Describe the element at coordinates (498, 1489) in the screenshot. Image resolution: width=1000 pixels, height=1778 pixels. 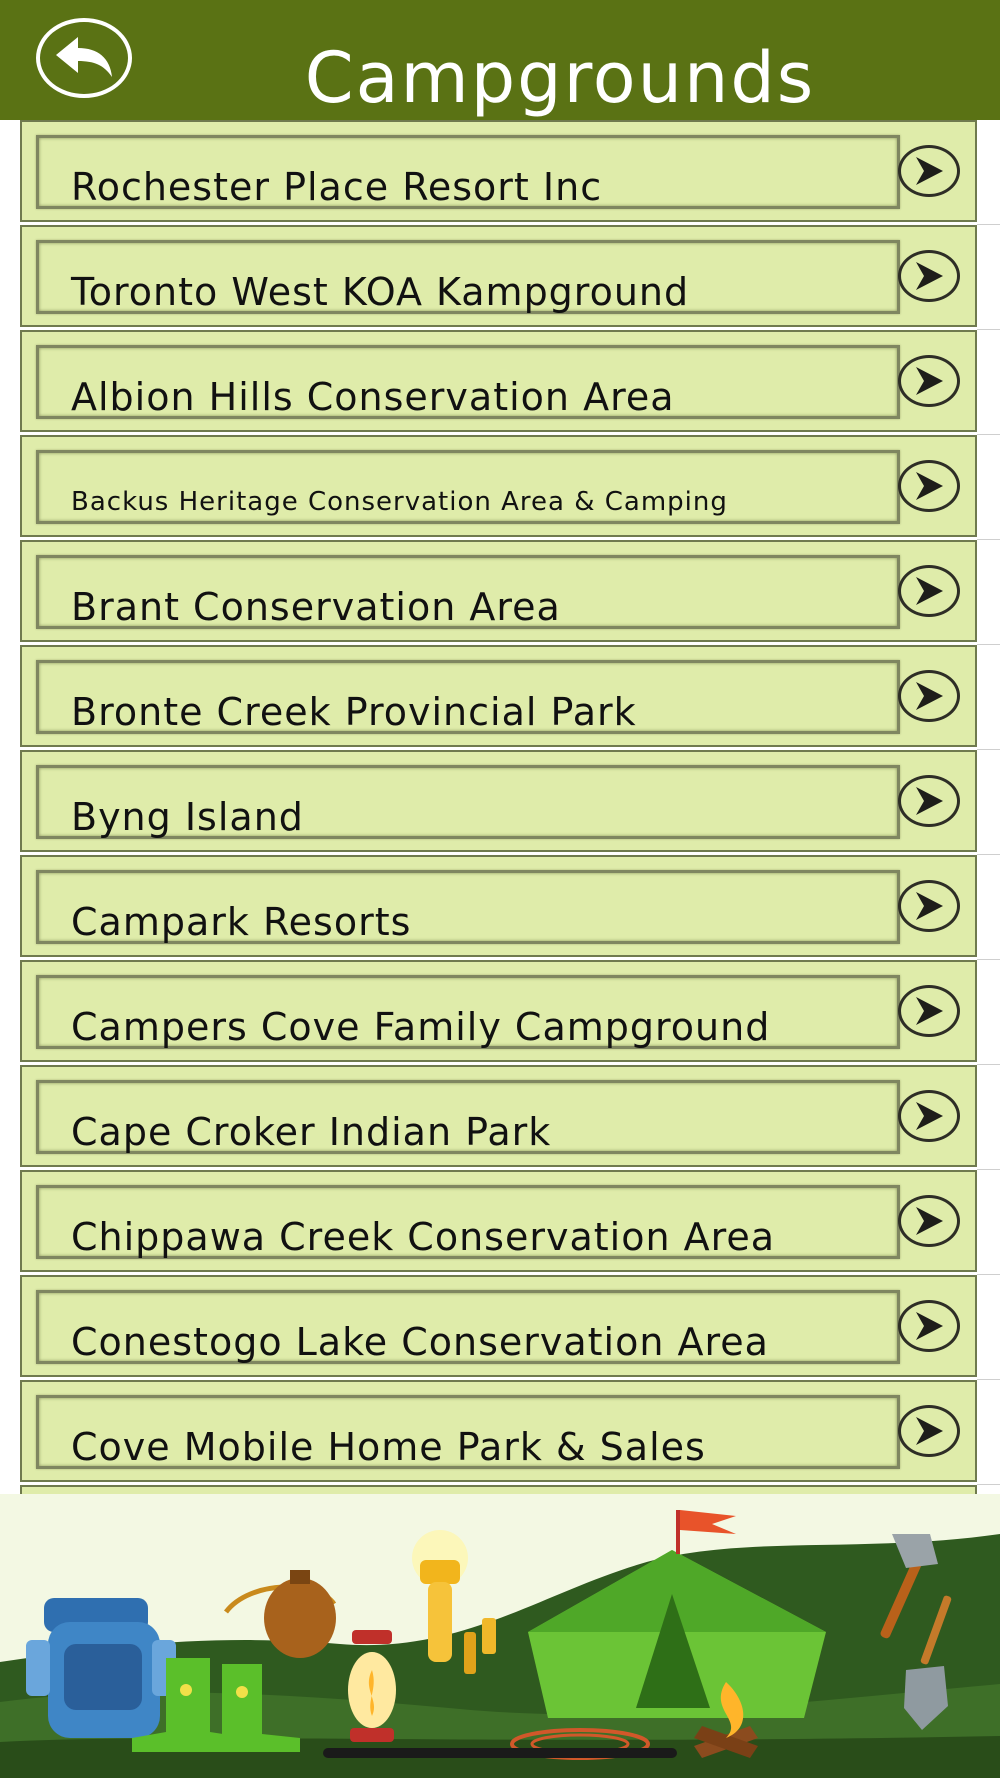
I see `list-item-partial` at that location.